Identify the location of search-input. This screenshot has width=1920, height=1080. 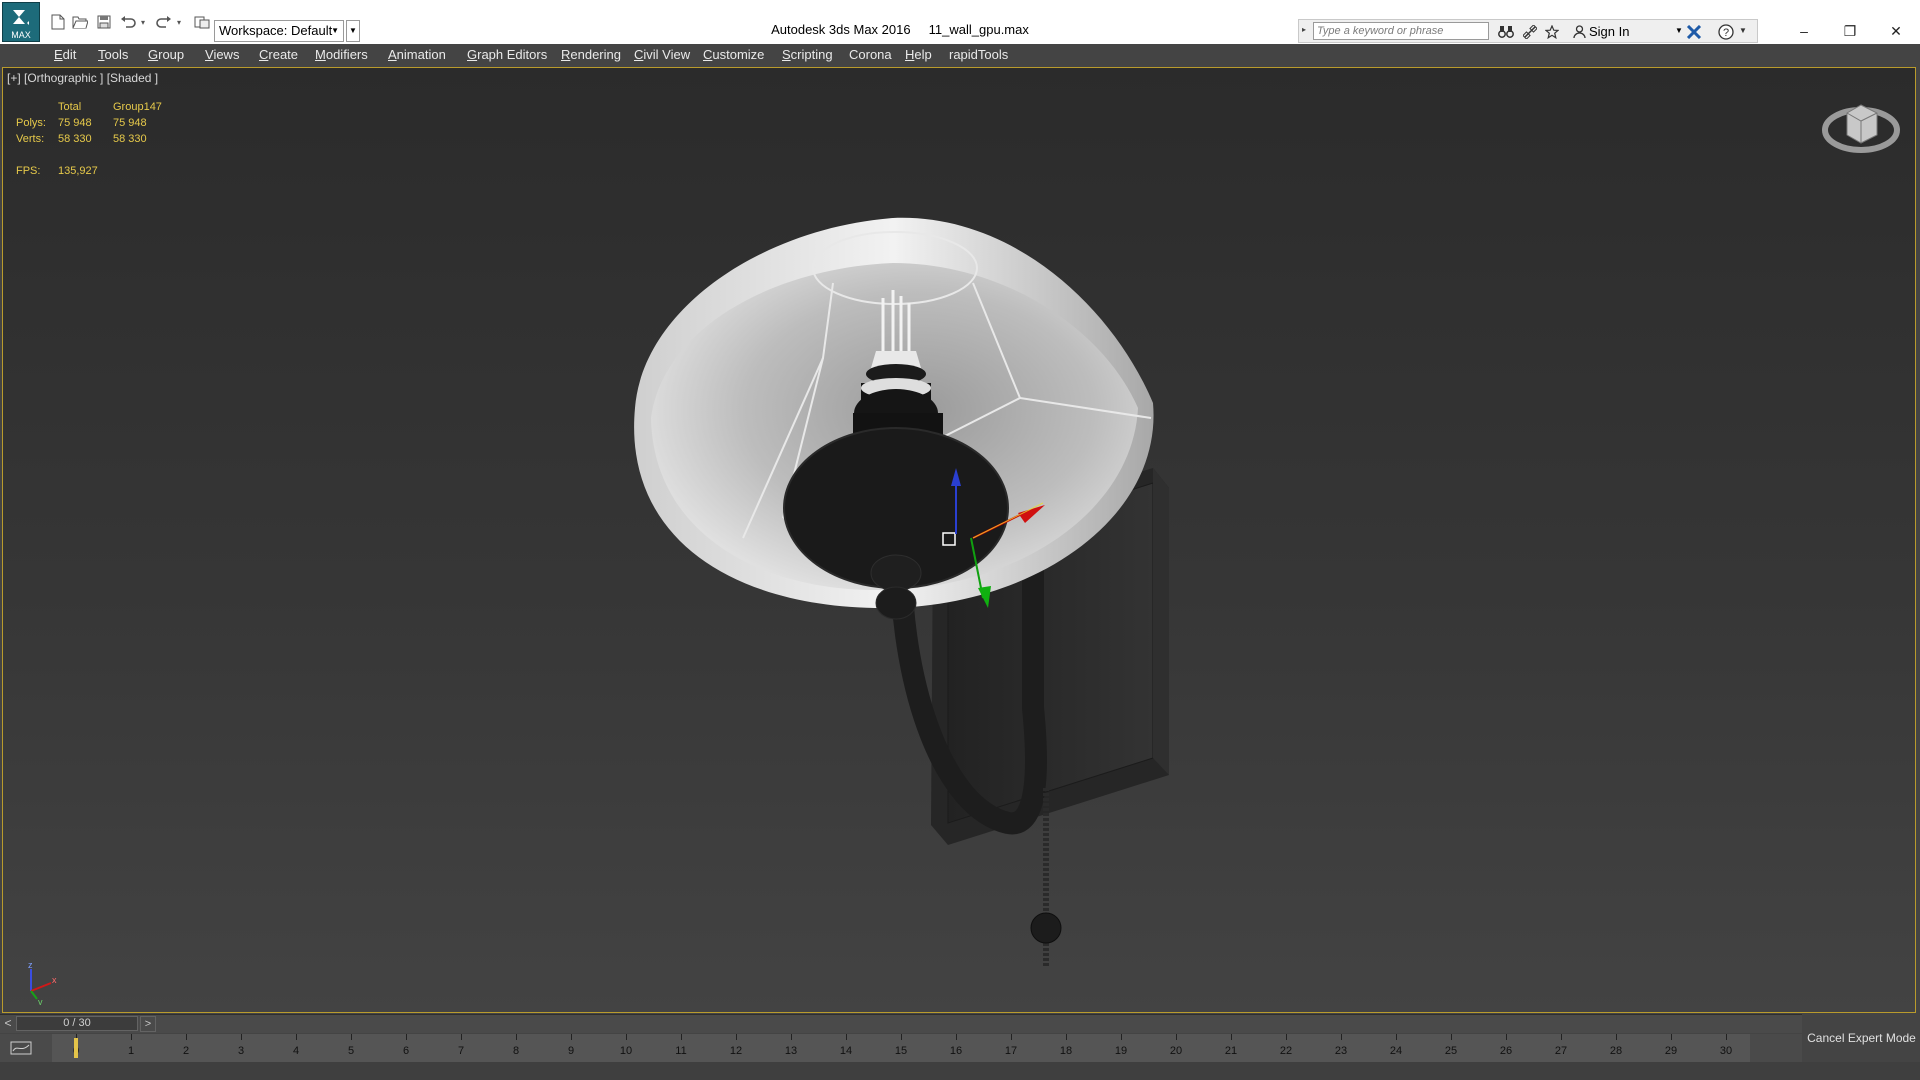
(1401, 31).